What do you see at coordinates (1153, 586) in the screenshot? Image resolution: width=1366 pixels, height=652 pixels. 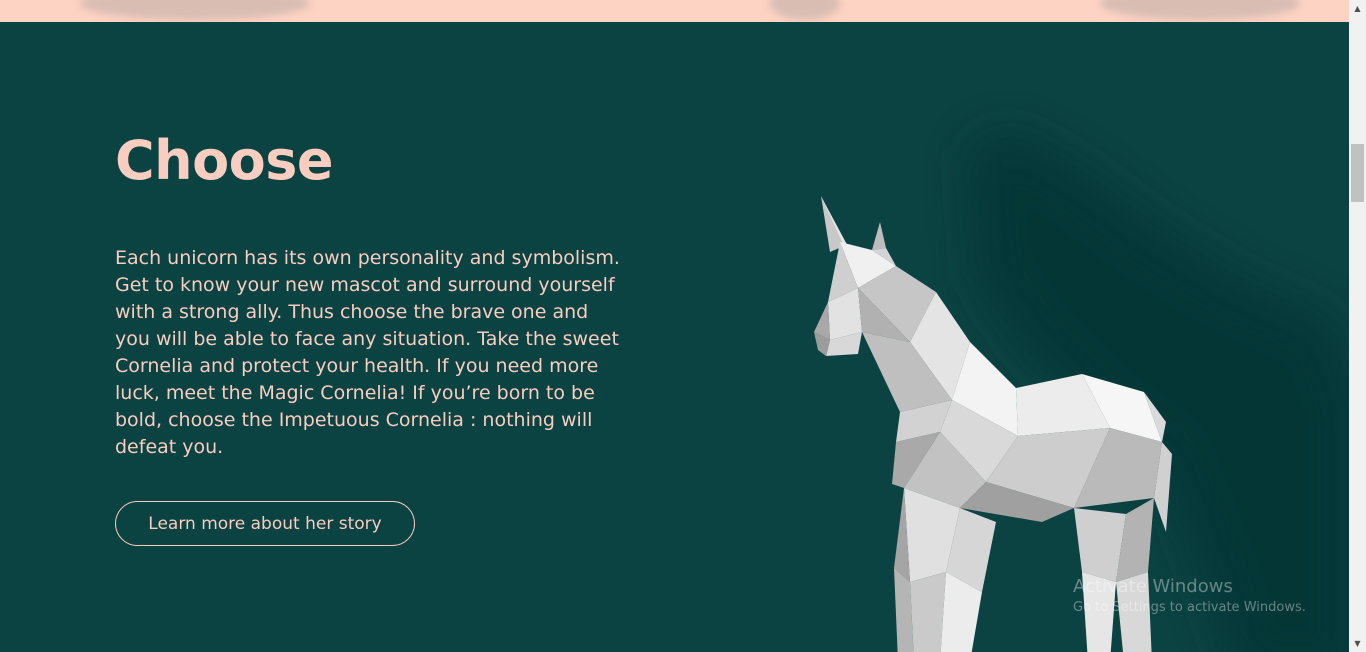 I see `watermark-title: Activate Windows` at bounding box center [1153, 586].